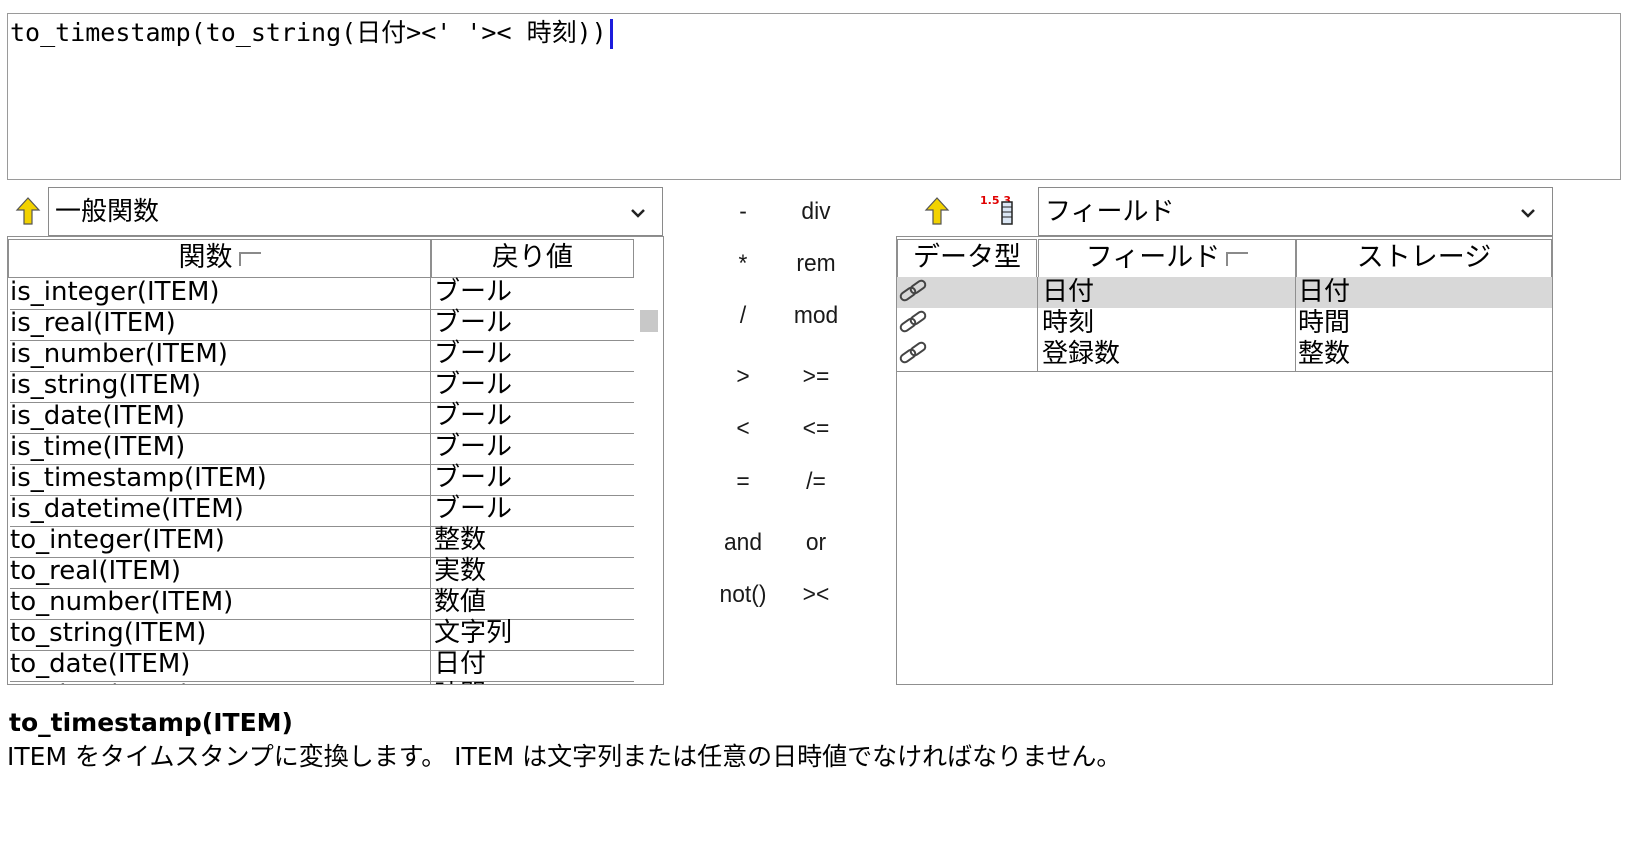 The height and width of the screenshot is (852, 1628). I want to click on operator-button: and, so click(743, 543).